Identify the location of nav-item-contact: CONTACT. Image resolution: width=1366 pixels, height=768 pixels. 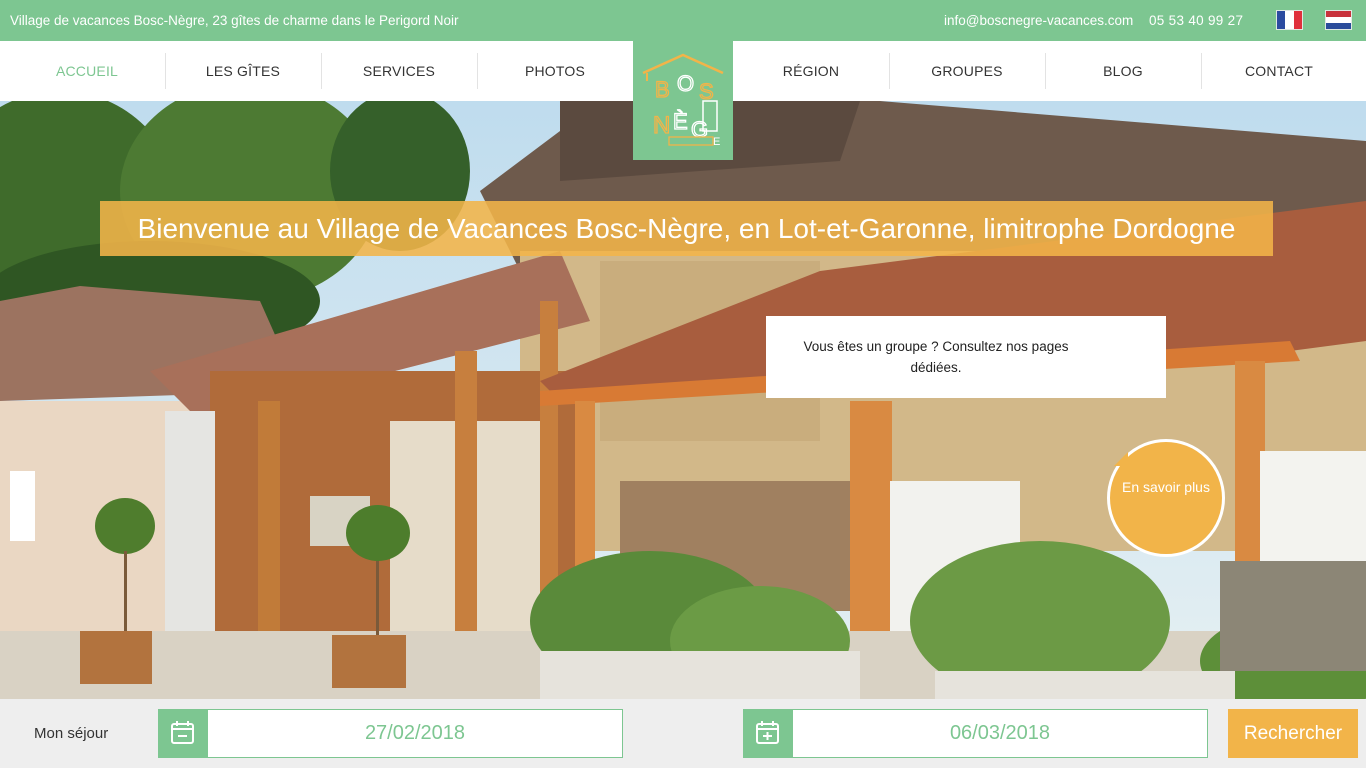
(1279, 71).